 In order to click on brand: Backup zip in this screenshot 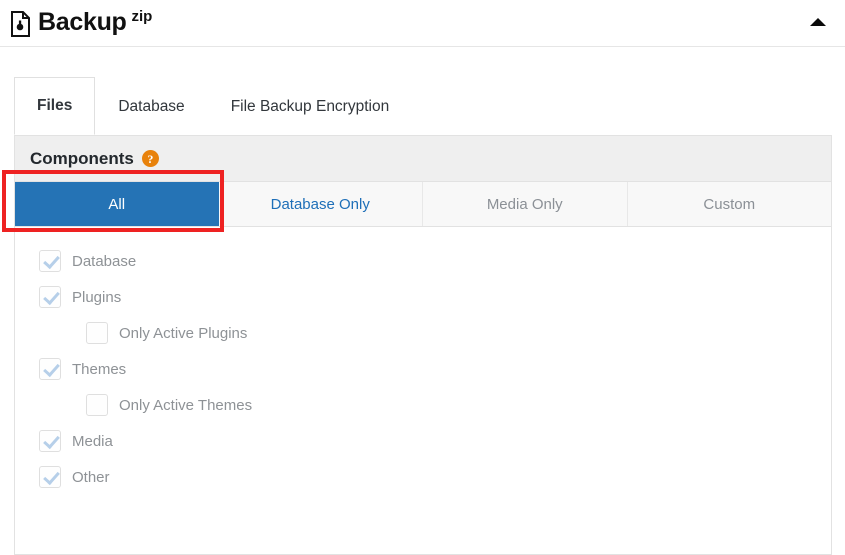, I will do `click(81, 22)`.